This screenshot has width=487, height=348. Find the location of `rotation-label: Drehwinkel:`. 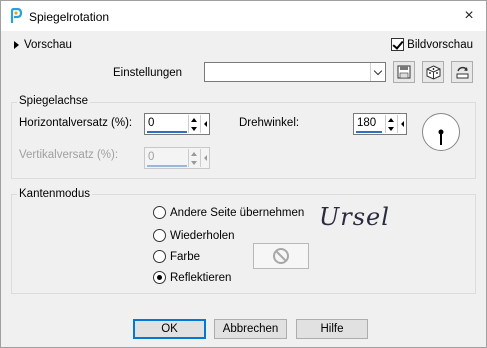

rotation-label: Drehwinkel: is located at coordinates (269, 123).